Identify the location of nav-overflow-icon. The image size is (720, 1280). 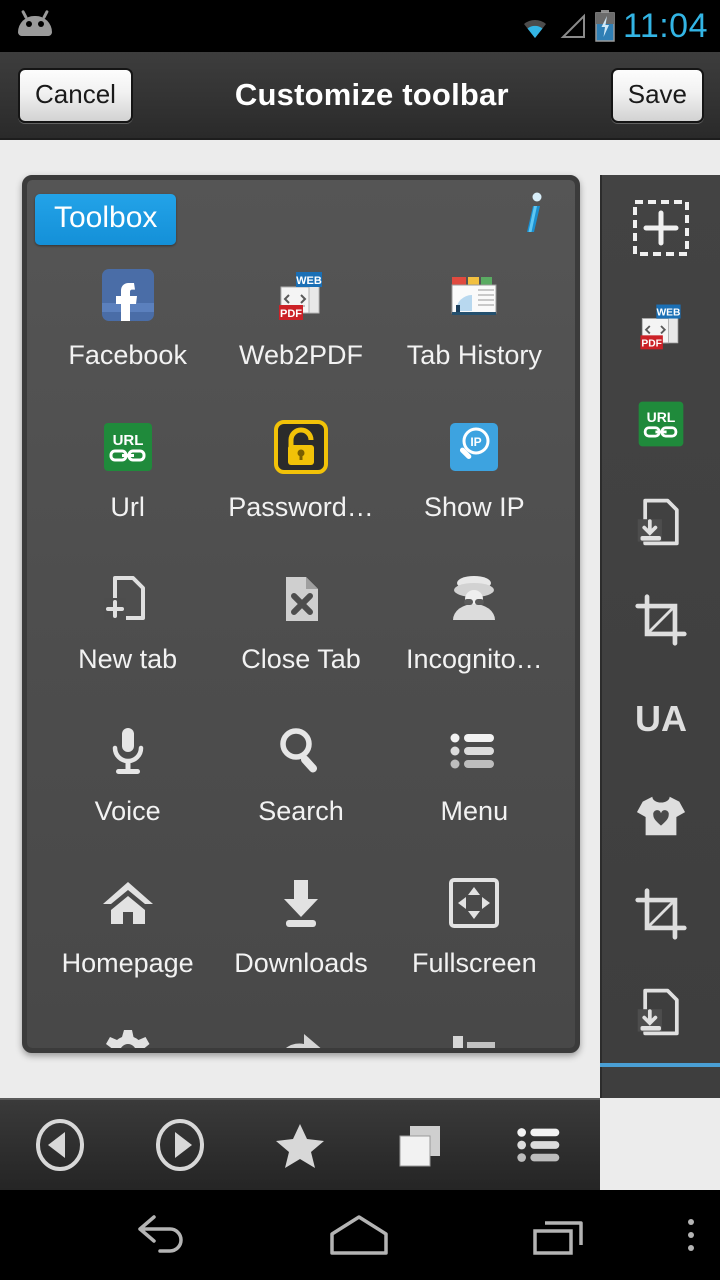
(691, 1235).